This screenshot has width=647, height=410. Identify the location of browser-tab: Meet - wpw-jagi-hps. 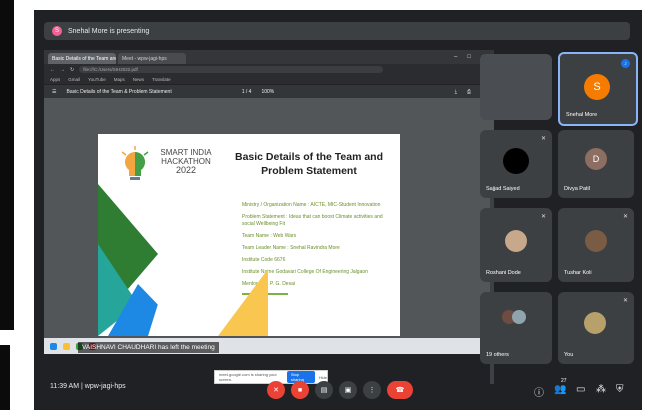
(152, 58).